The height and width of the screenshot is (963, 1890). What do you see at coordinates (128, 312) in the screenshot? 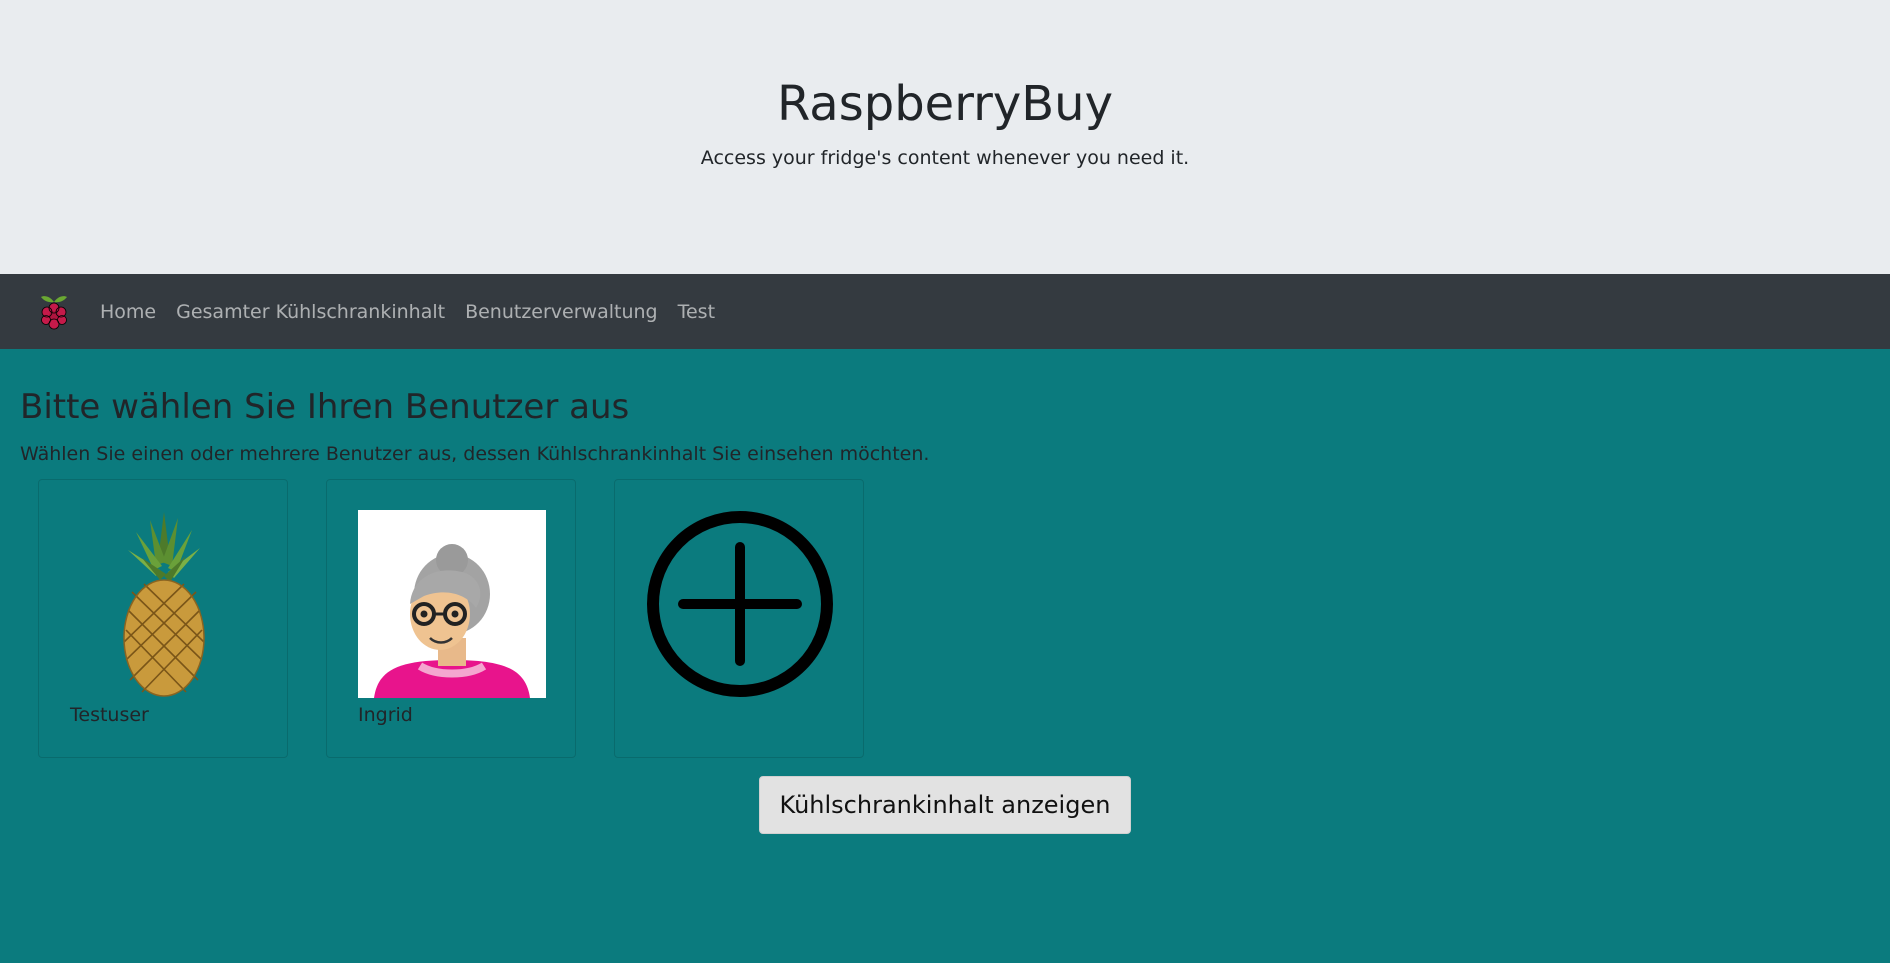
I see `nav-home: Home` at bounding box center [128, 312].